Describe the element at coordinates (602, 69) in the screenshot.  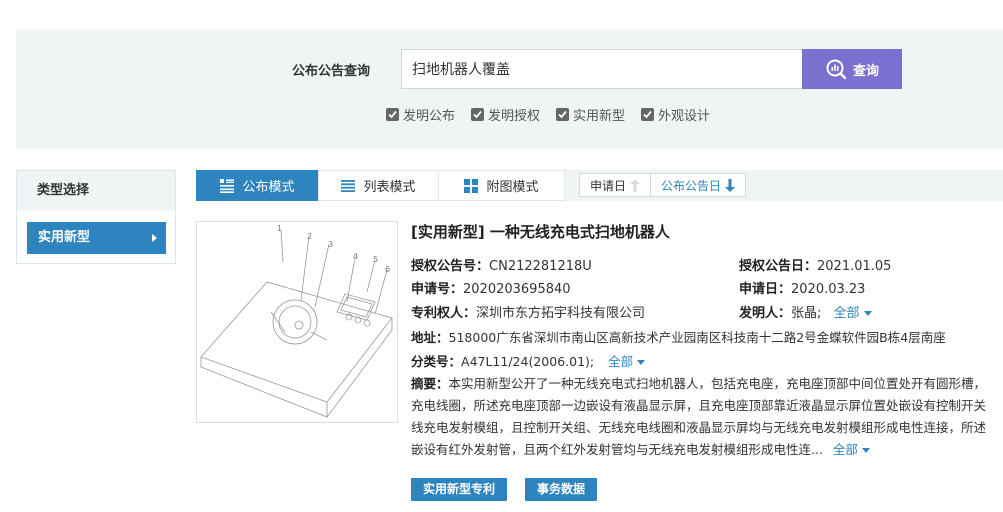
I see `search-input` at that location.